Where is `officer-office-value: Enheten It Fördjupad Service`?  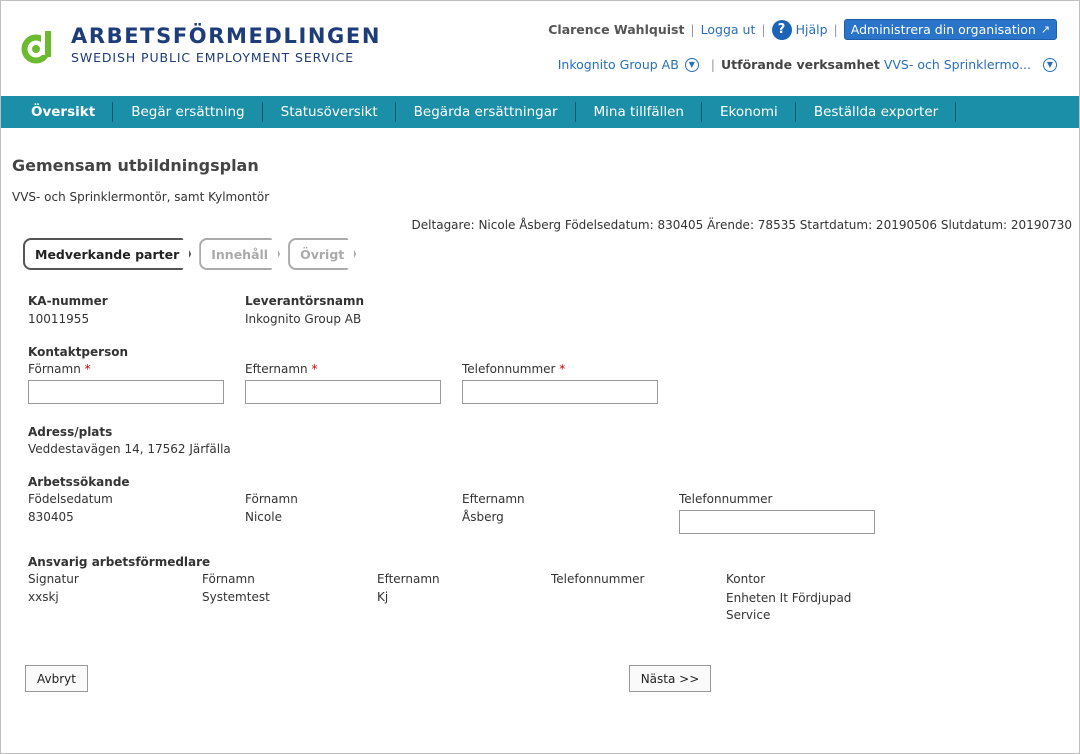
officer-office-value: Enheten It Fördjupad Service is located at coordinates (789, 606).